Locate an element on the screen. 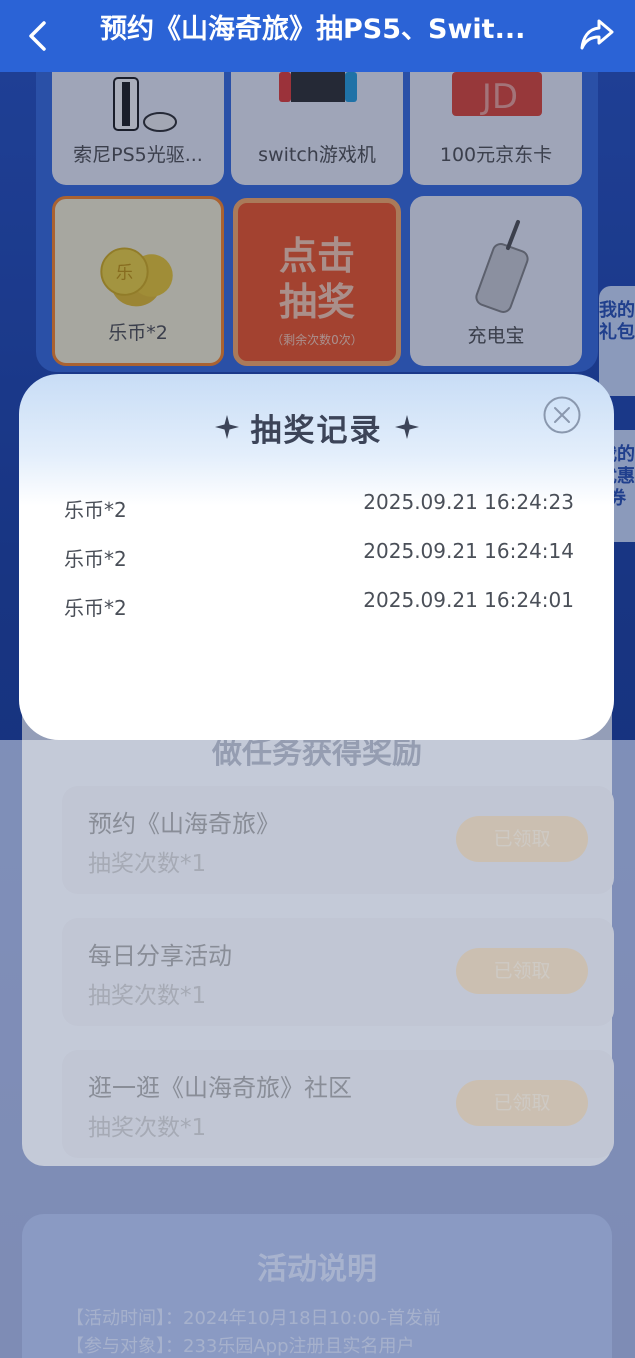  back-arrow-icon is located at coordinates (37, 36).